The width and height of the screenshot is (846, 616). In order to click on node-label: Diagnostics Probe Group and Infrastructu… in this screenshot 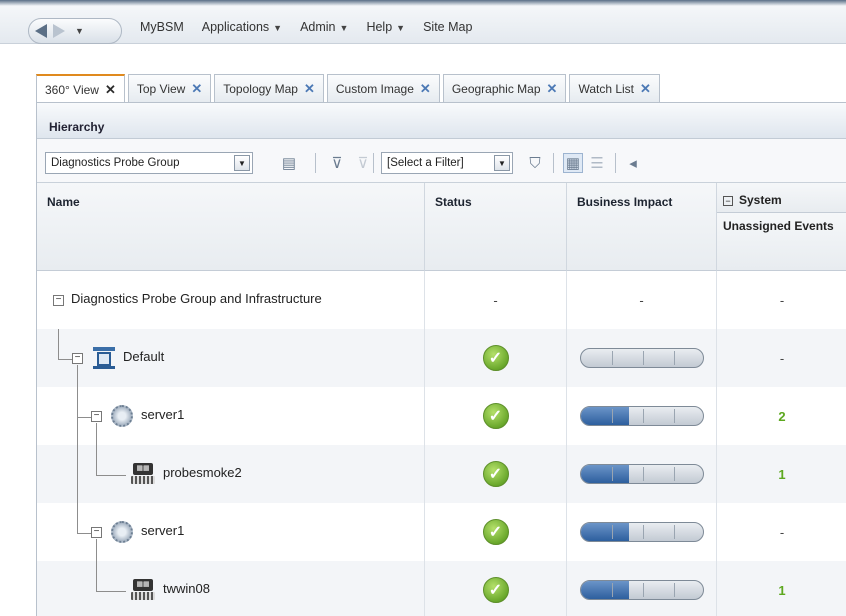, I will do `click(196, 298)`.